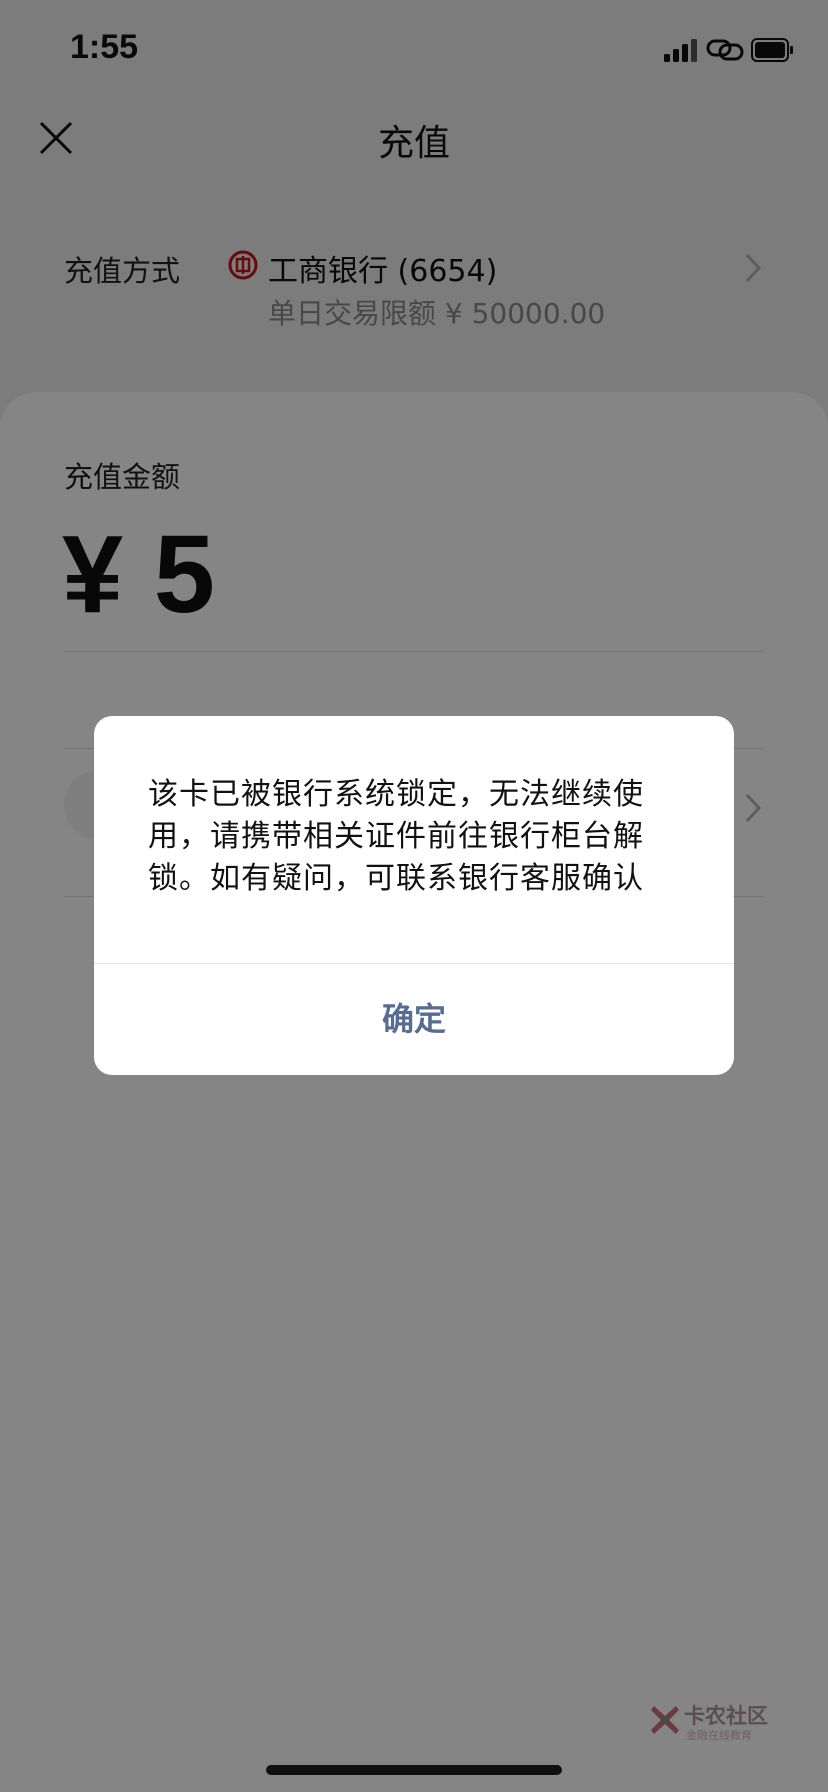 This screenshot has height=1792, width=828. Describe the element at coordinates (665, 1720) in the screenshot. I see `watermark-logo-icon` at that location.